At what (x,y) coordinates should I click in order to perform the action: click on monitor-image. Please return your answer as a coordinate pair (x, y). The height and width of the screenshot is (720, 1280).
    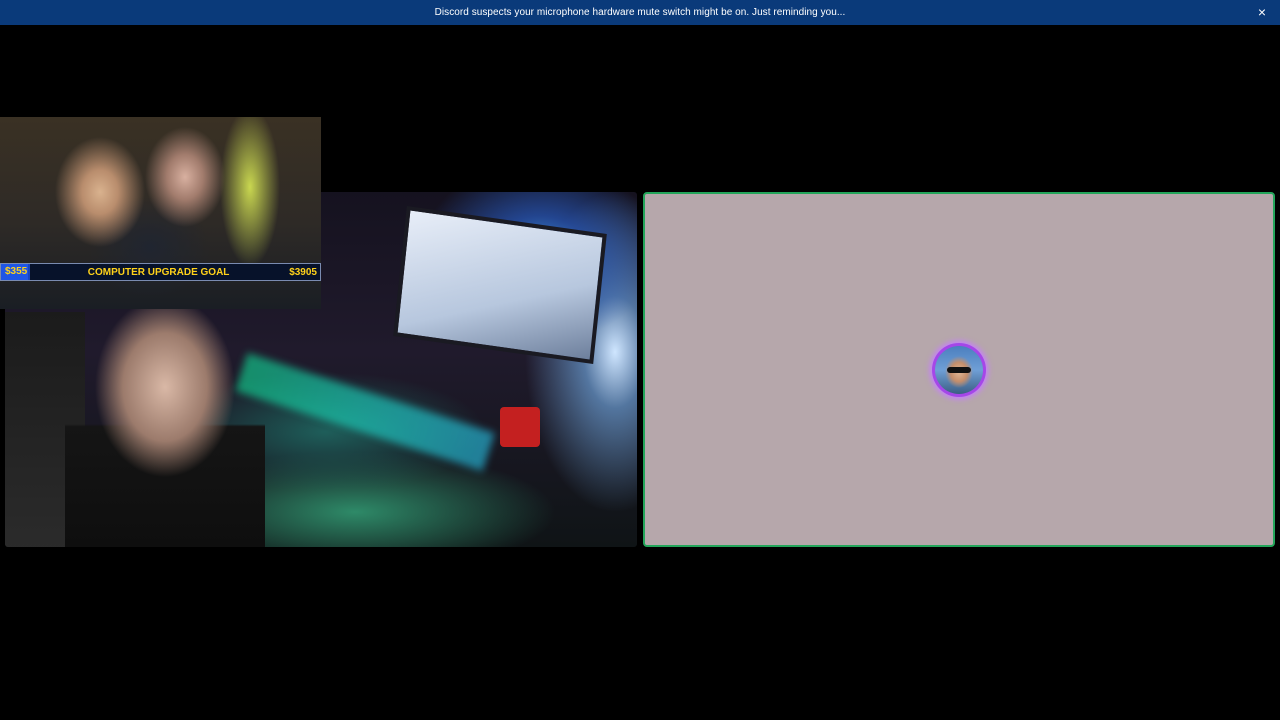
    Looking at the image, I should click on (500, 285).